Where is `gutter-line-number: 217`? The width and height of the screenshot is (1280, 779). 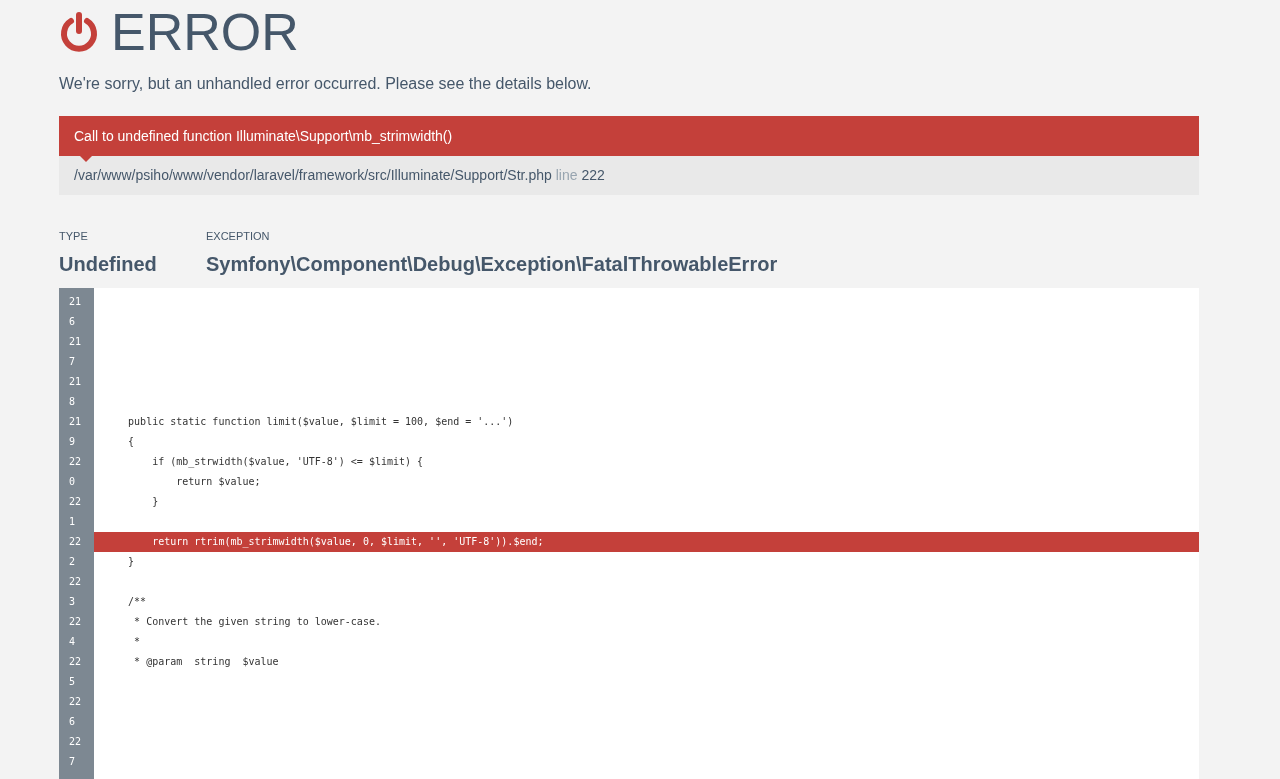 gutter-line-number: 217 is located at coordinates (75, 352).